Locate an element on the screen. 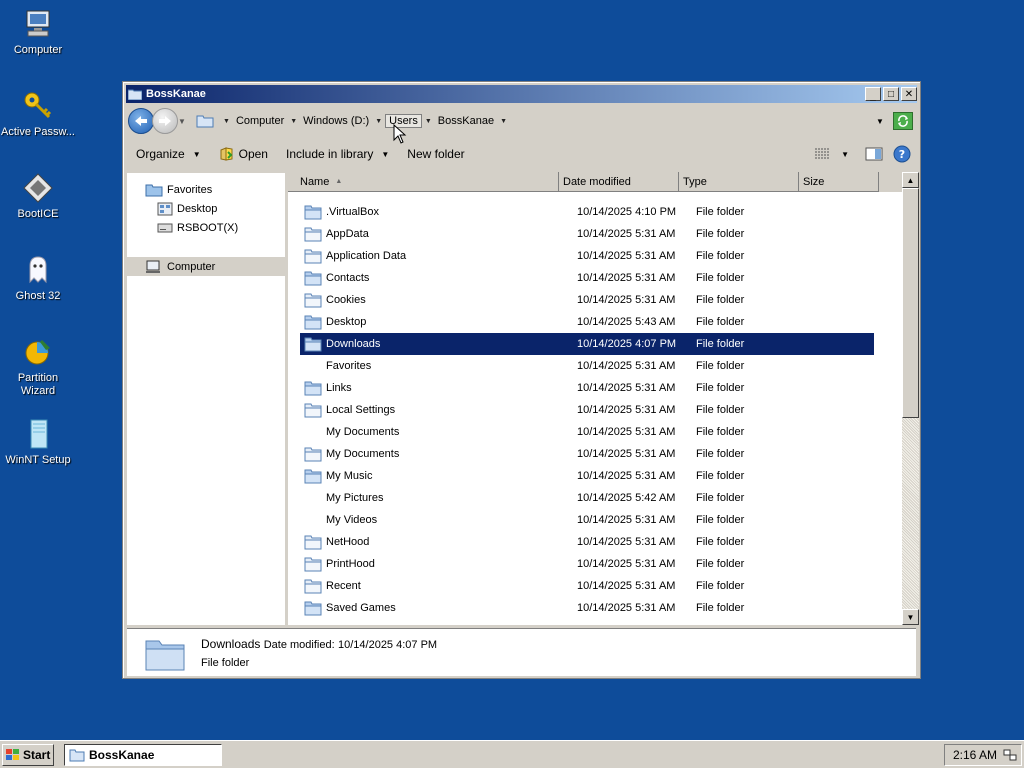 The height and width of the screenshot is (768, 1024). desktop-icon-computer: Computer is located at coordinates (38, 32).